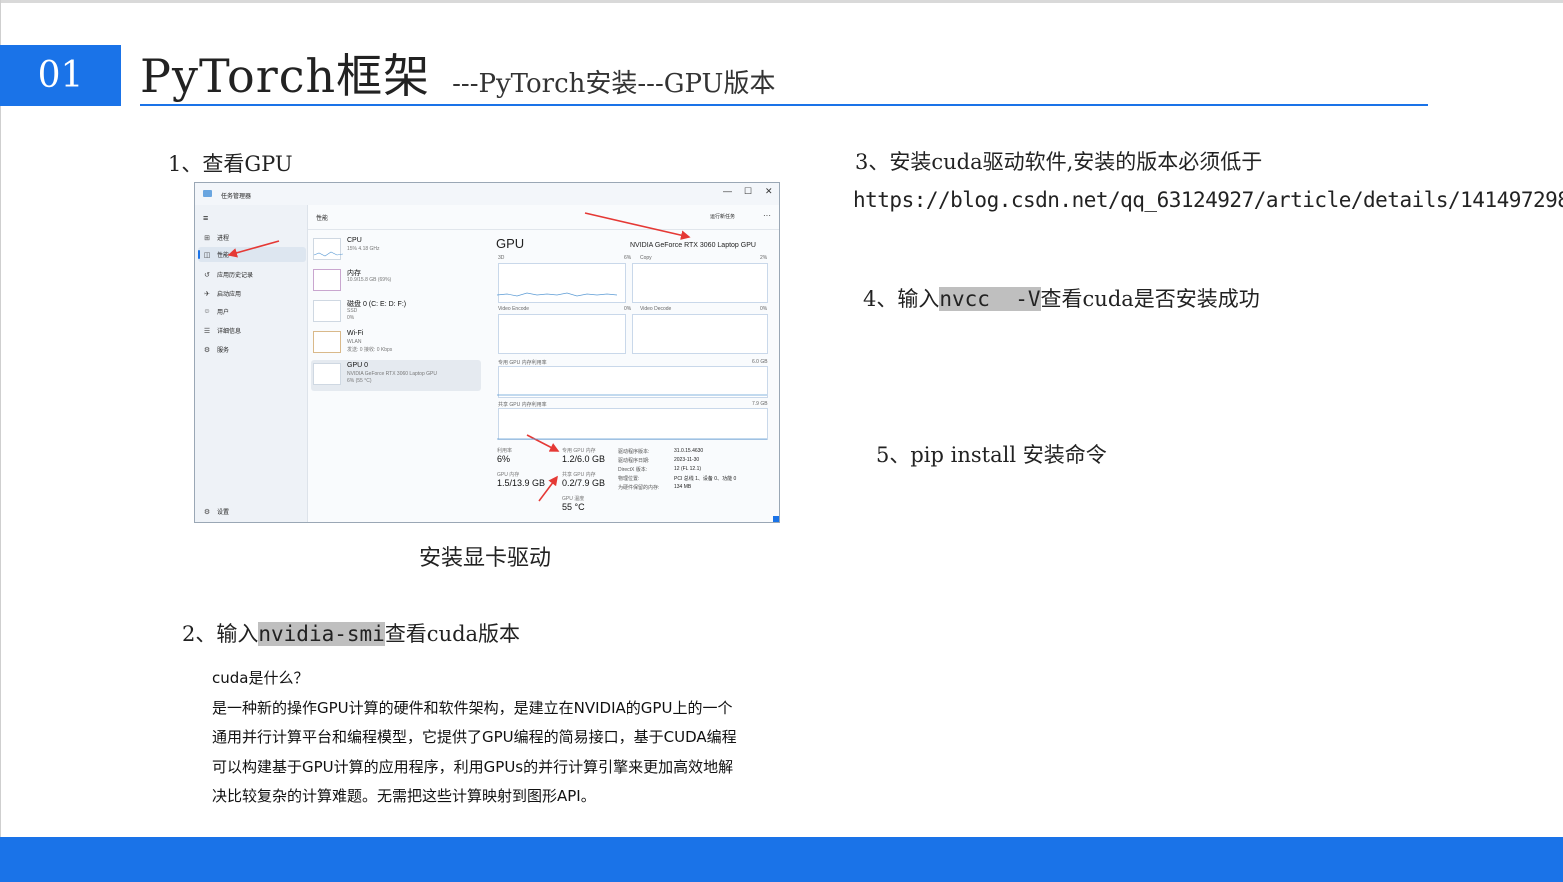 The image size is (1563, 882). Describe the element at coordinates (216, 238) in the screenshot. I see `sidebar-item-processes: ⊞ 进程` at that location.